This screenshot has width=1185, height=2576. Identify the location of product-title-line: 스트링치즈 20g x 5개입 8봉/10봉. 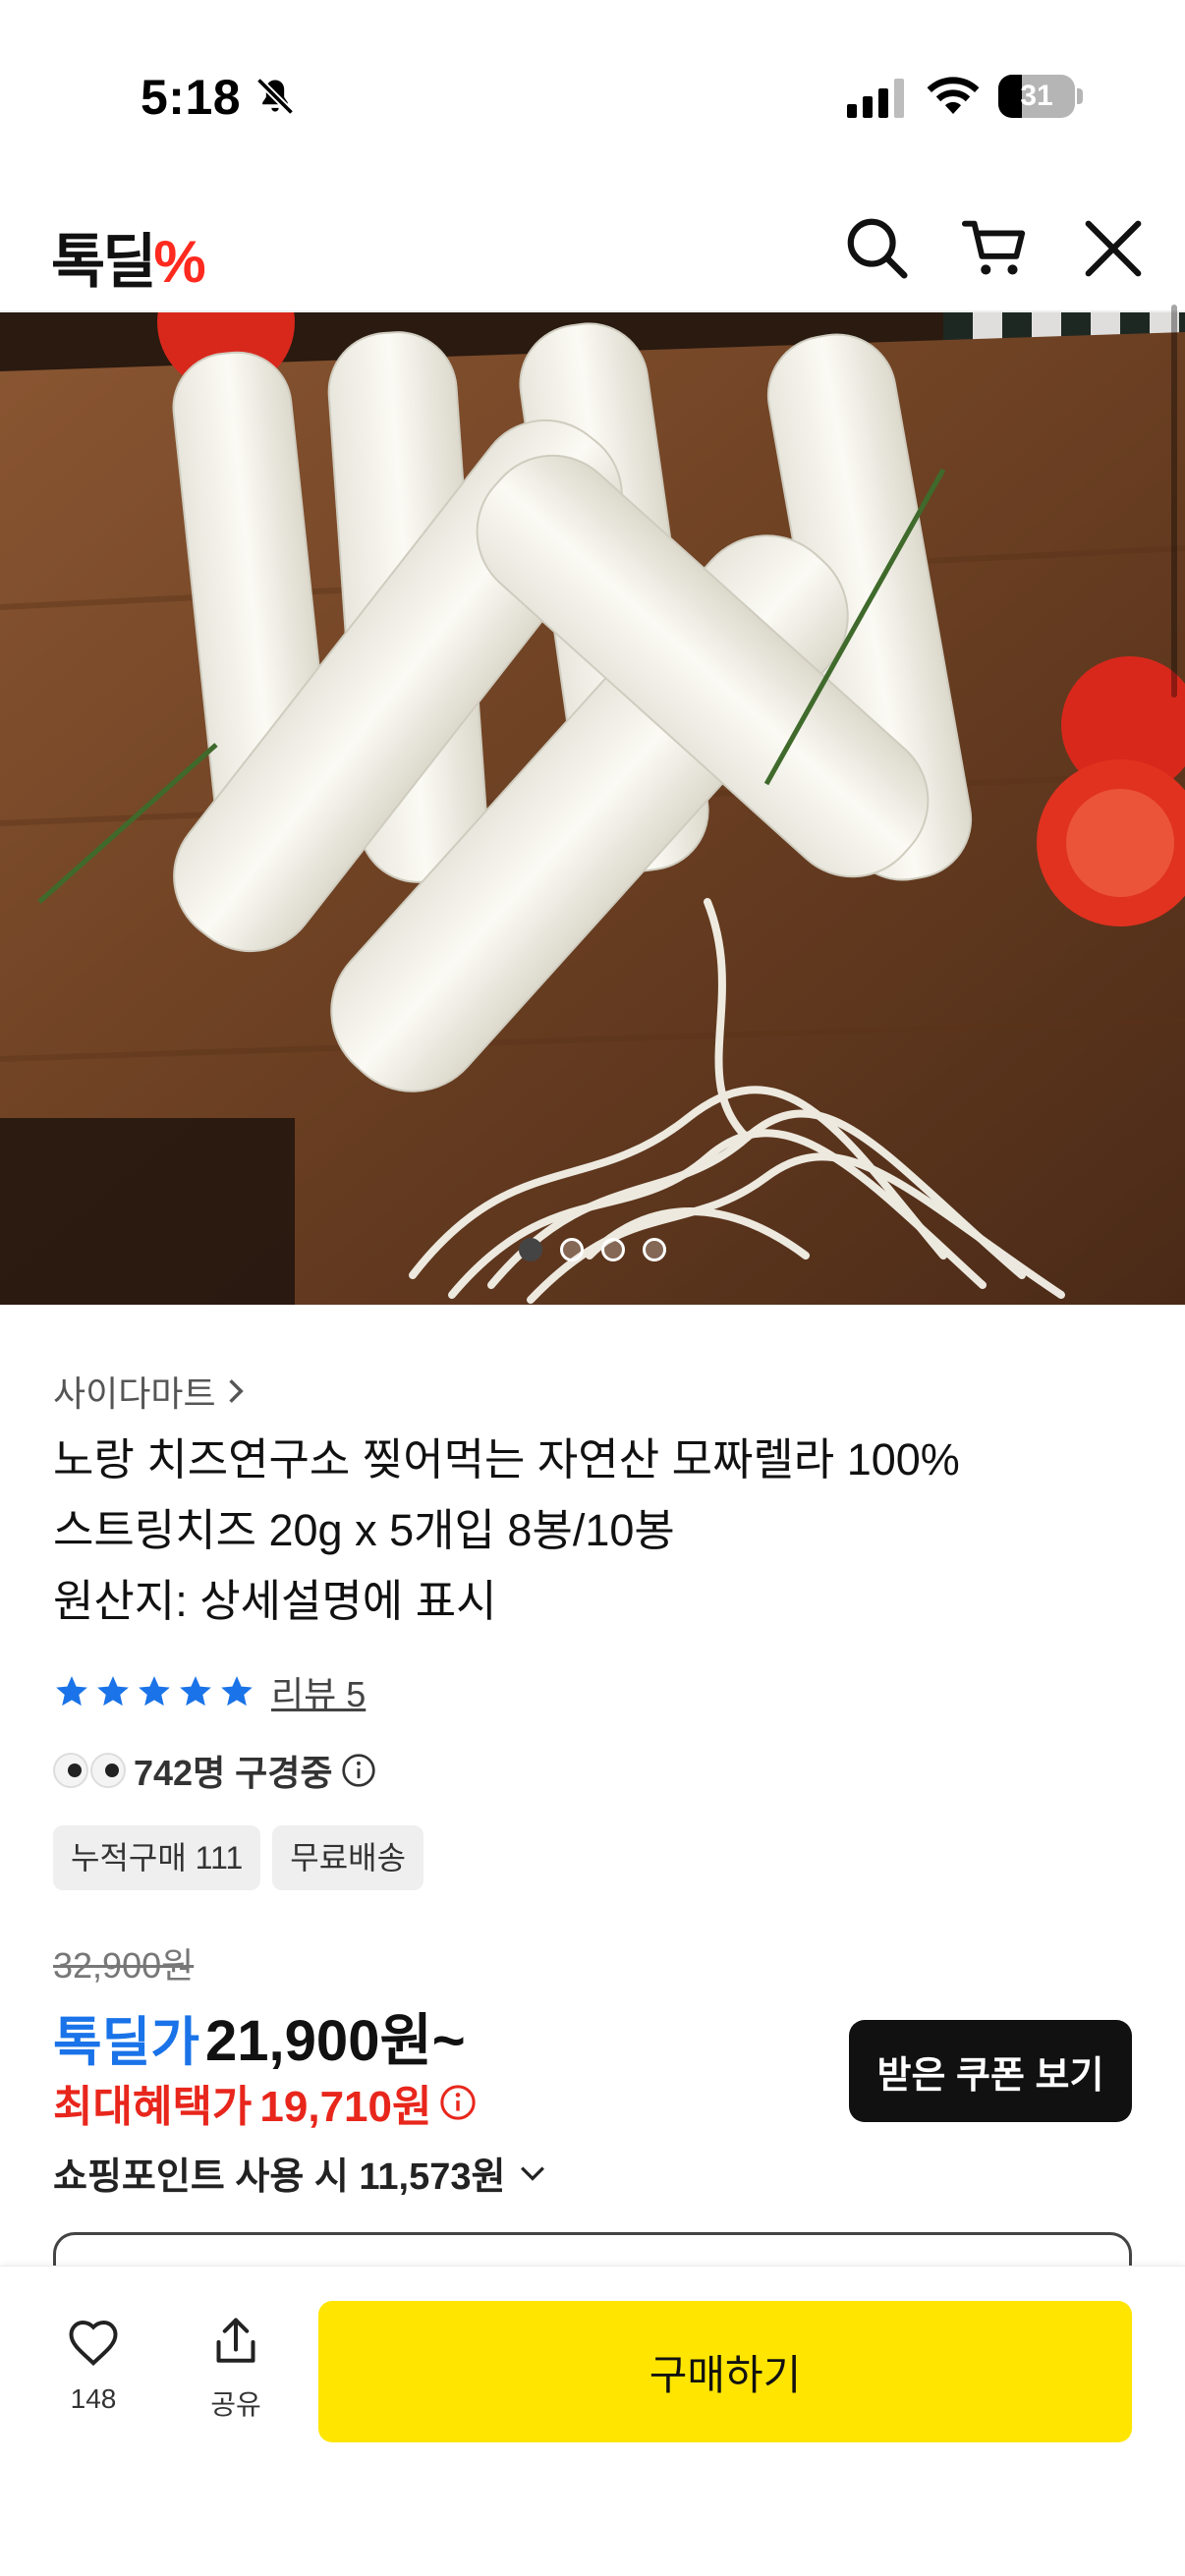
(364, 1530).